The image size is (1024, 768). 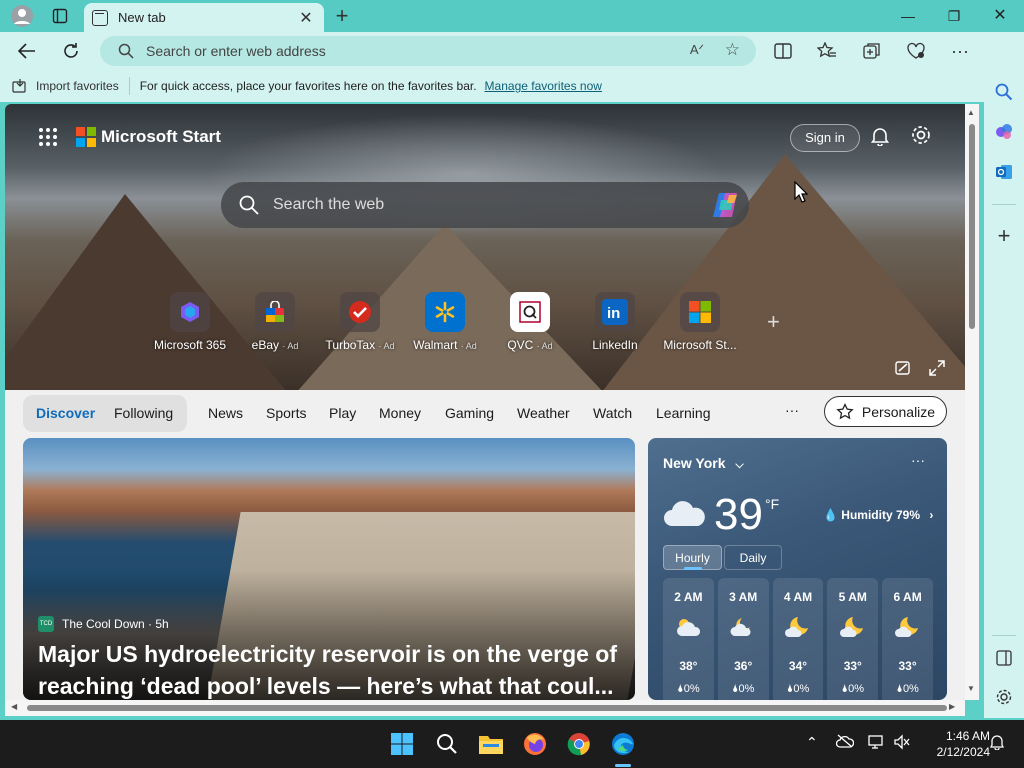 What do you see at coordinates (22, 16) in the screenshot?
I see `profile-avatar-icon` at bounding box center [22, 16].